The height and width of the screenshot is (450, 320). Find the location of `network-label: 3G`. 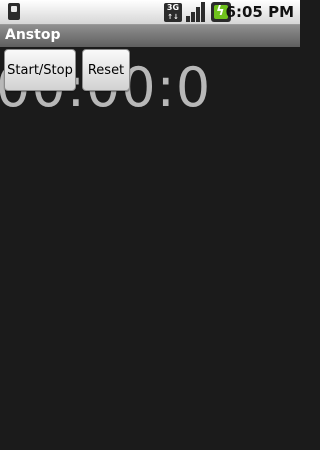

network-label: 3G is located at coordinates (173, 7).